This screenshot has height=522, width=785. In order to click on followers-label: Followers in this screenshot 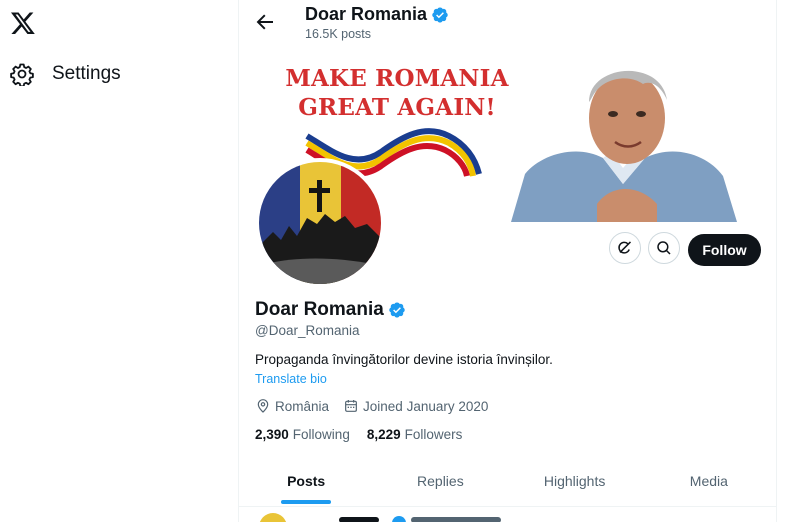, I will do `click(433, 434)`.